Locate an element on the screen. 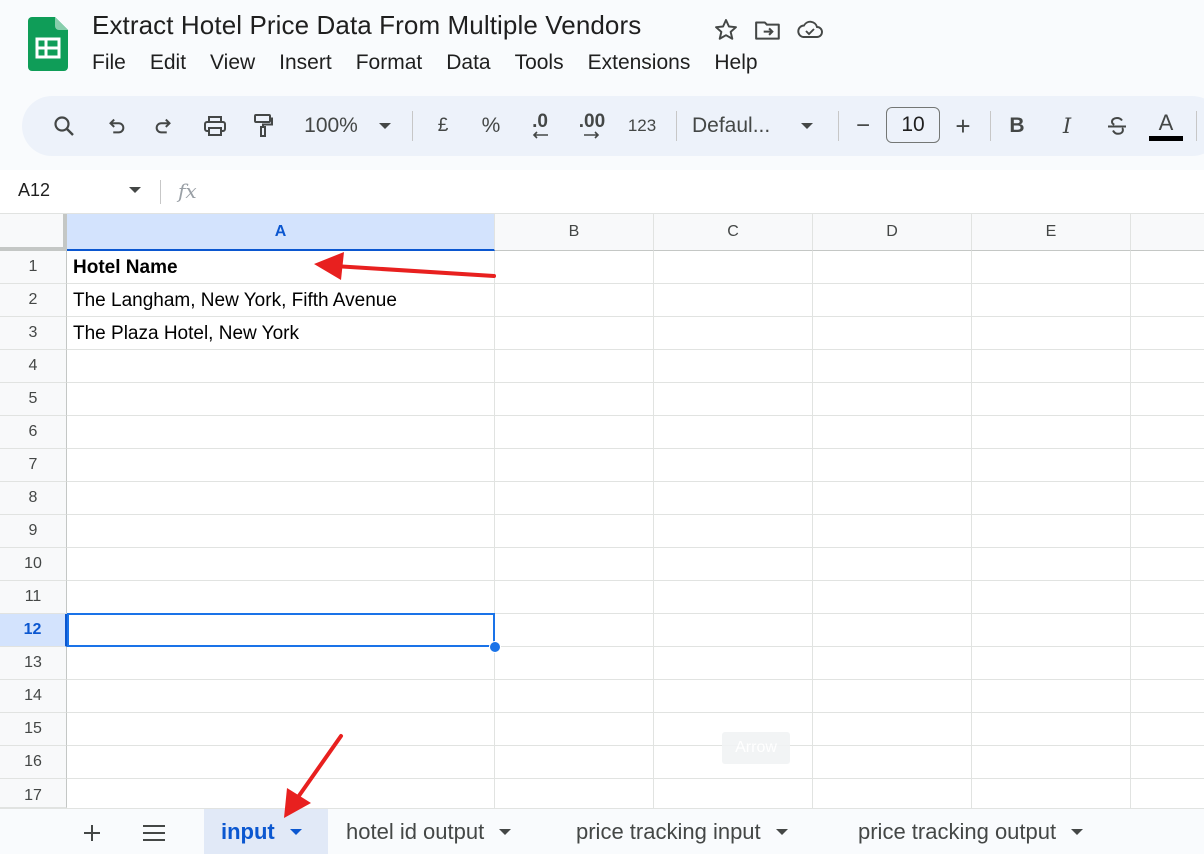 The width and height of the screenshot is (1204, 854). menu-tools: Tools is located at coordinates (539, 63).